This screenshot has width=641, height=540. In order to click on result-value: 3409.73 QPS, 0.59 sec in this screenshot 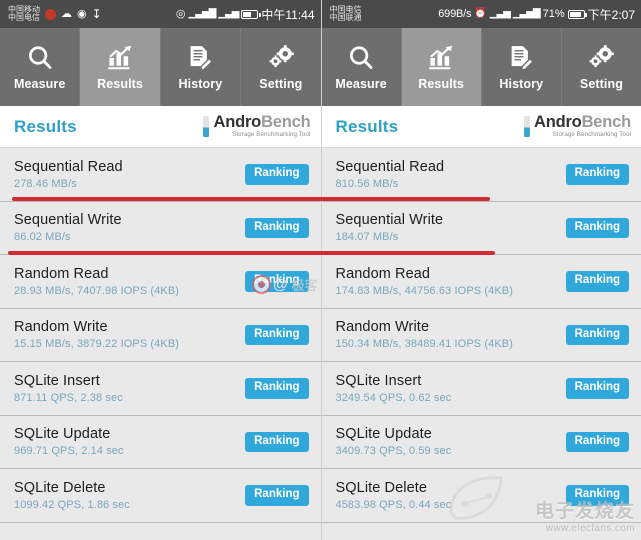, I will do `click(393, 451)`.